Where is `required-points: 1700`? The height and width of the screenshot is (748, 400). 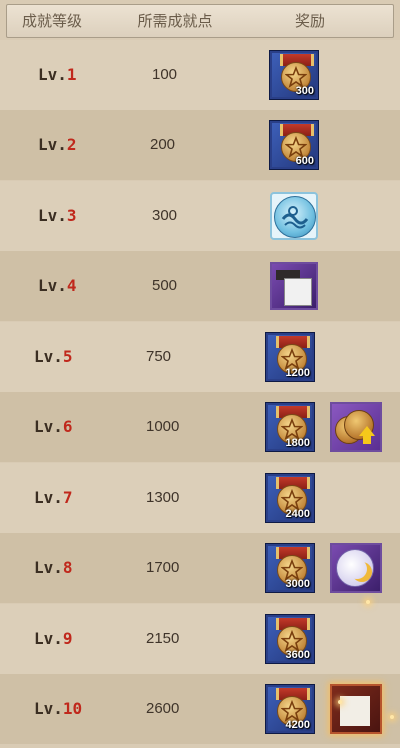
required-points: 1700 is located at coordinates (163, 567).